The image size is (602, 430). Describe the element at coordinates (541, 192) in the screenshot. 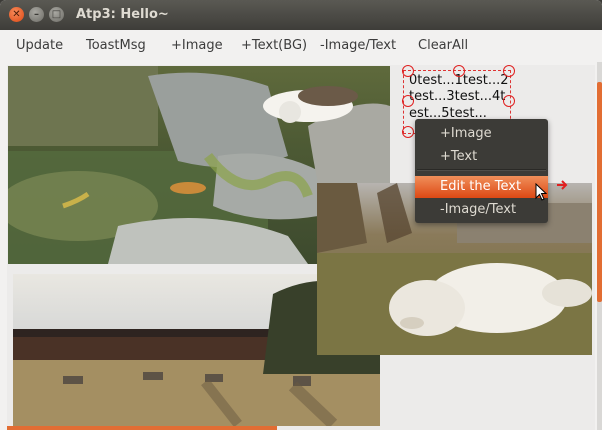

I see `mouse-cursor-icon` at that location.